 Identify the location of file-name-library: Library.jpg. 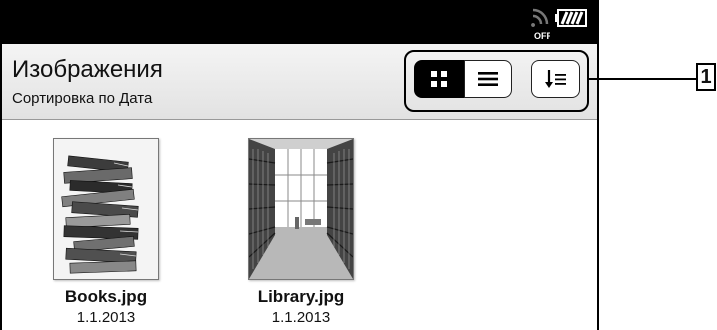
(301, 297).